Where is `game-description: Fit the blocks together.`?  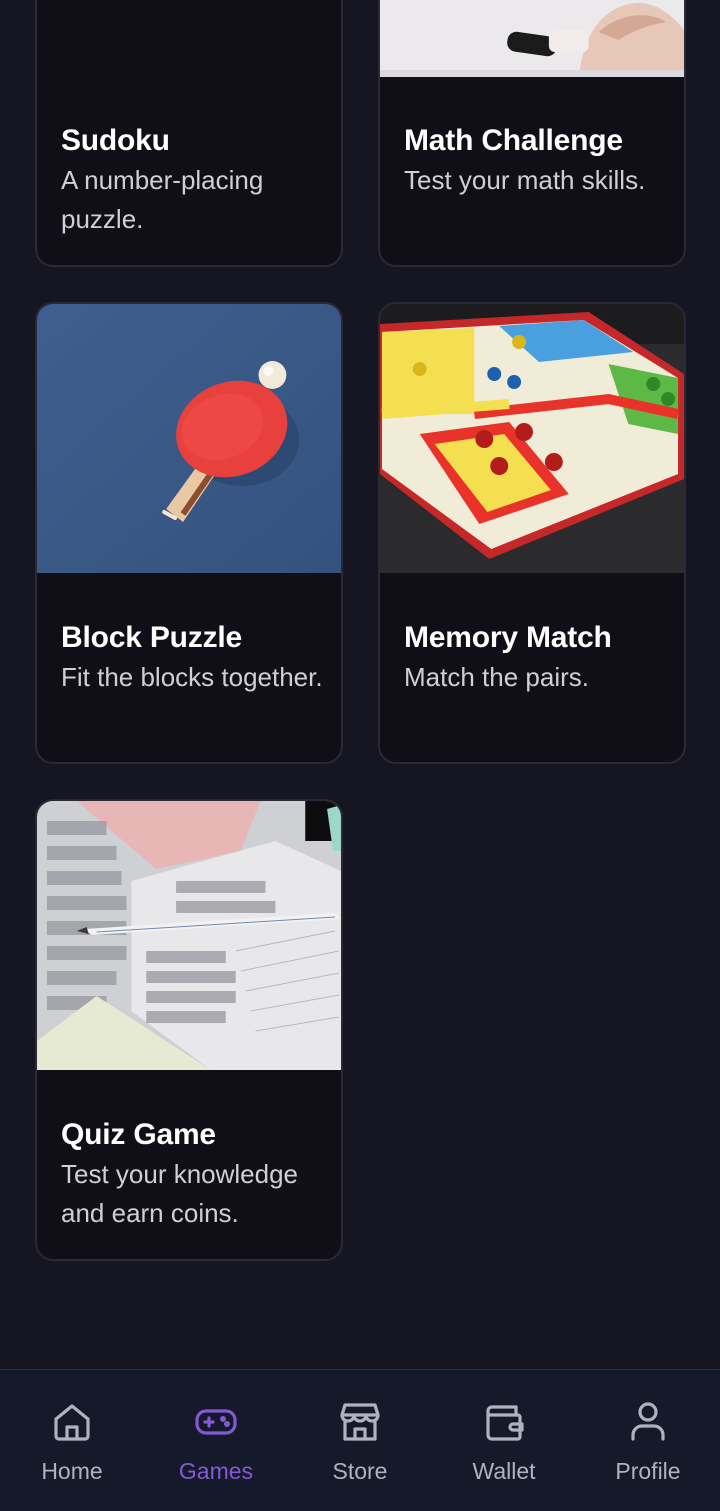
game-description: Fit the blocks together. is located at coordinates (192, 677).